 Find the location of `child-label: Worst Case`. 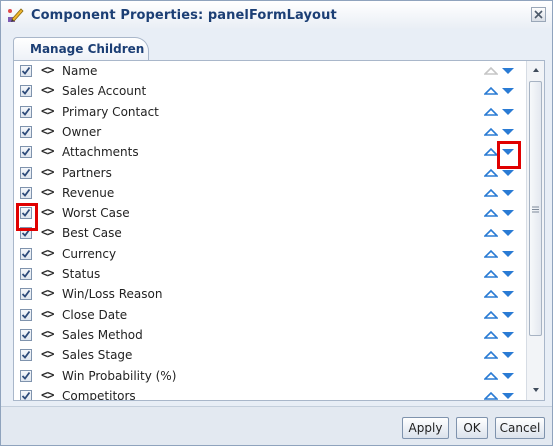

child-label: Worst Case is located at coordinates (96, 213).